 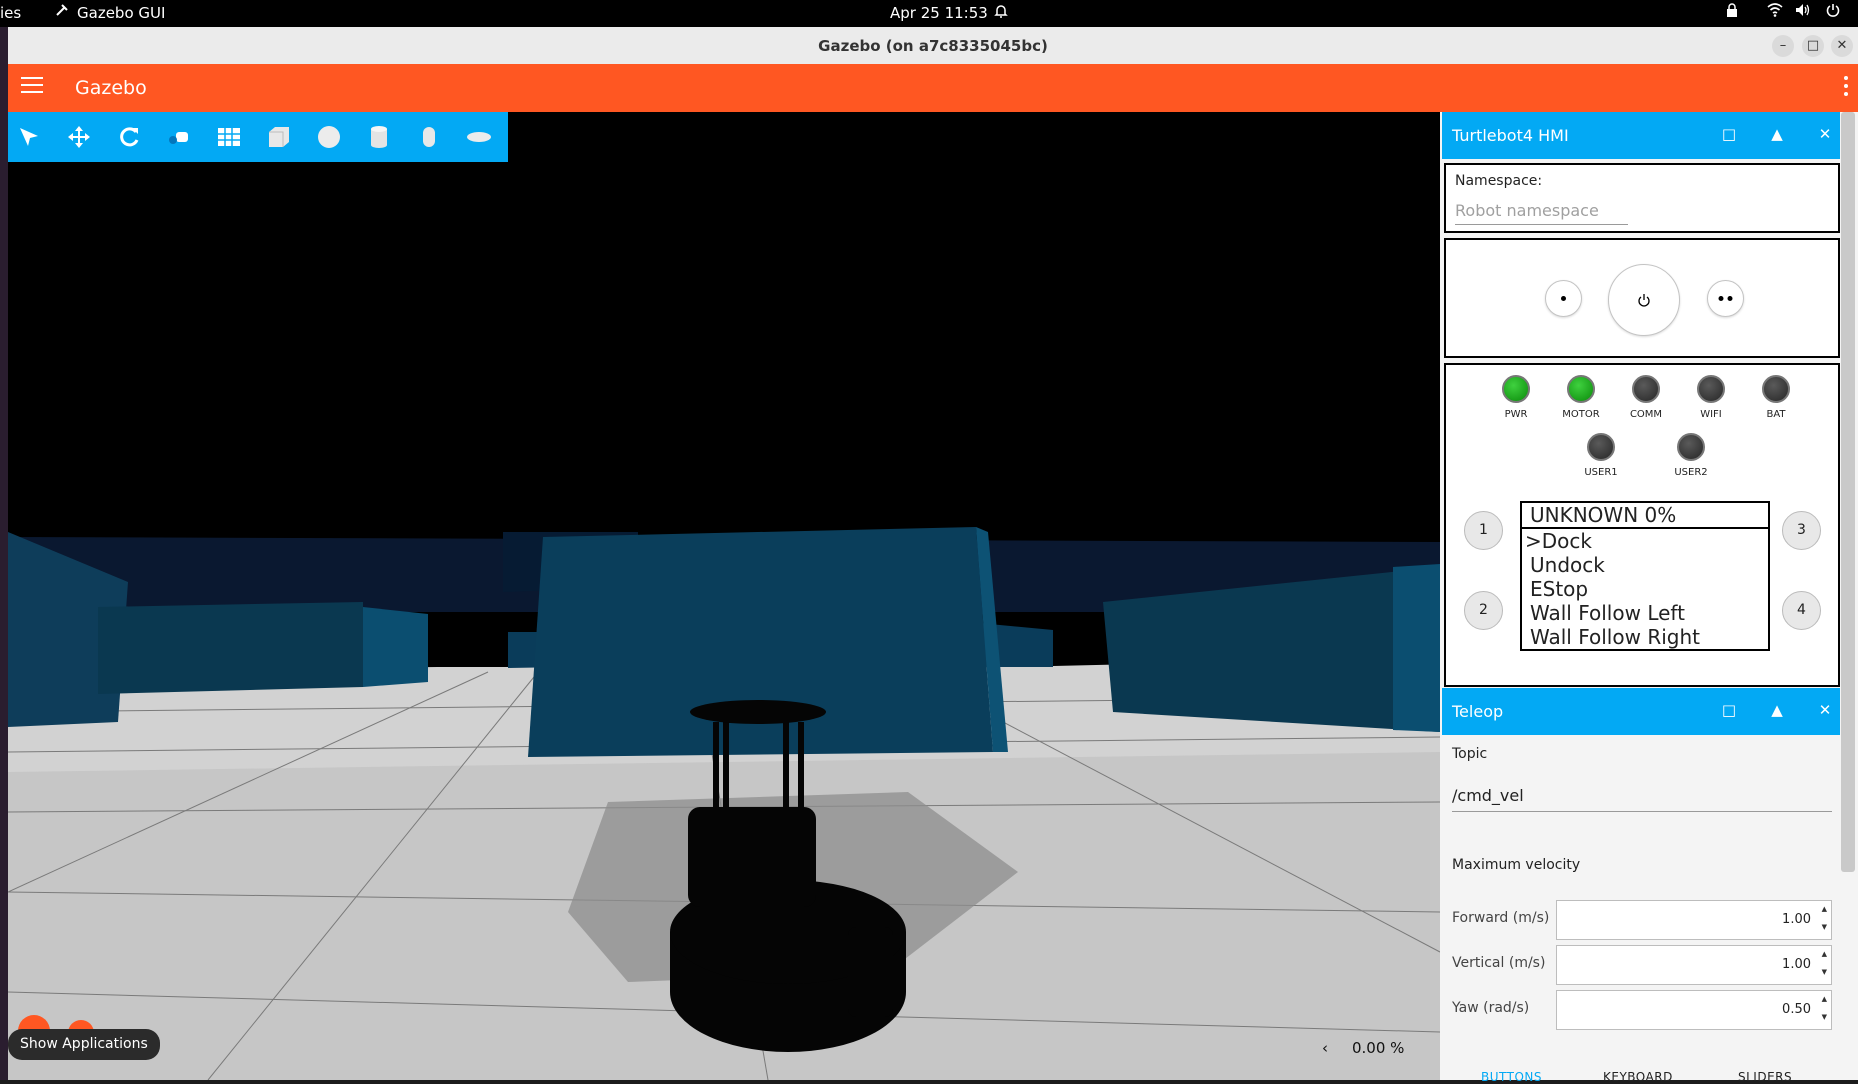 What do you see at coordinates (1501, 918) in the screenshot?
I see `forward-label: Forward (m/s)` at bounding box center [1501, 918].